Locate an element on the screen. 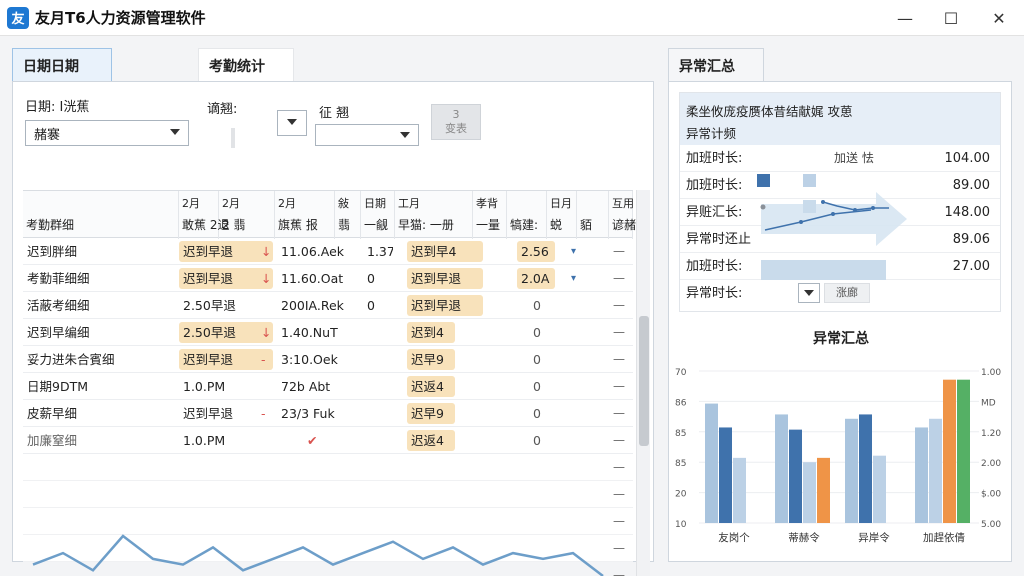 This screenshot has height=576, width=1024. column-header: 敍翡 is located at coordinates (348, 215).